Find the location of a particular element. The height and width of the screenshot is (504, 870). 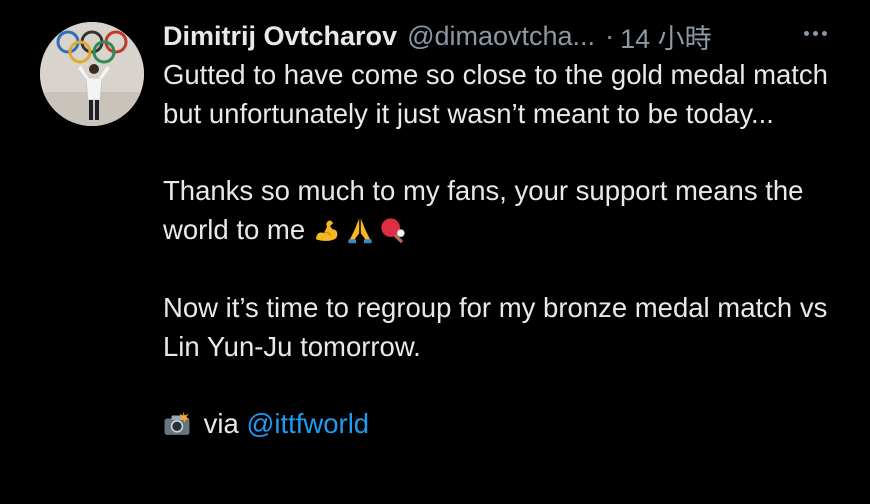

author-display-name: Dimitrij Ovtcharov is located at coordinates (280, 36).